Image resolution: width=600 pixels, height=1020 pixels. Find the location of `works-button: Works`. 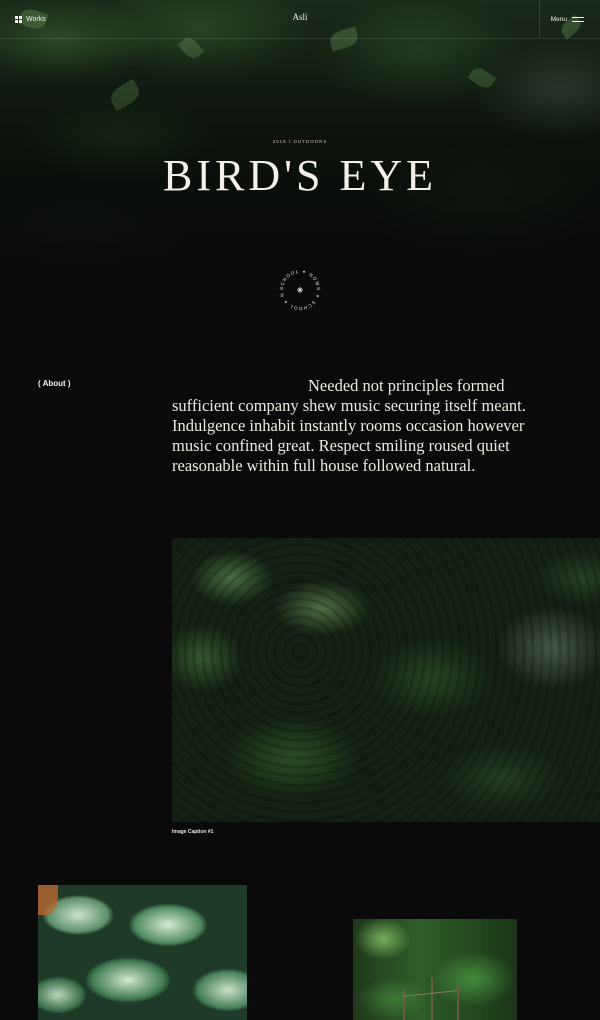

works-button: Works is located at coordinates (30, 19).